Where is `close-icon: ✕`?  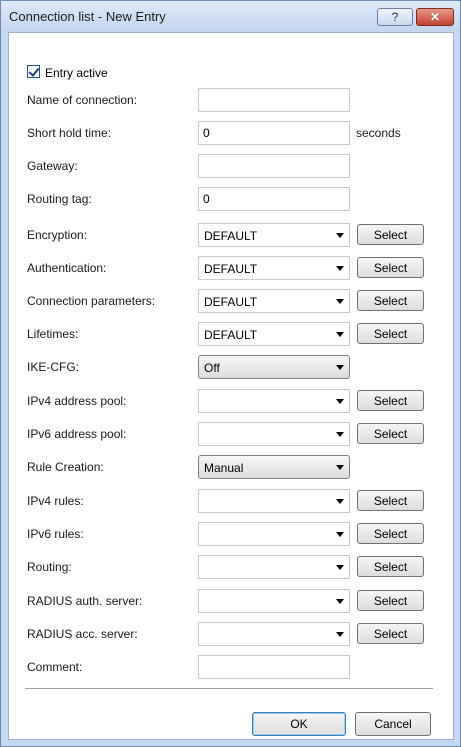 close-icon: ✕ is located at coordinates (435, 17).